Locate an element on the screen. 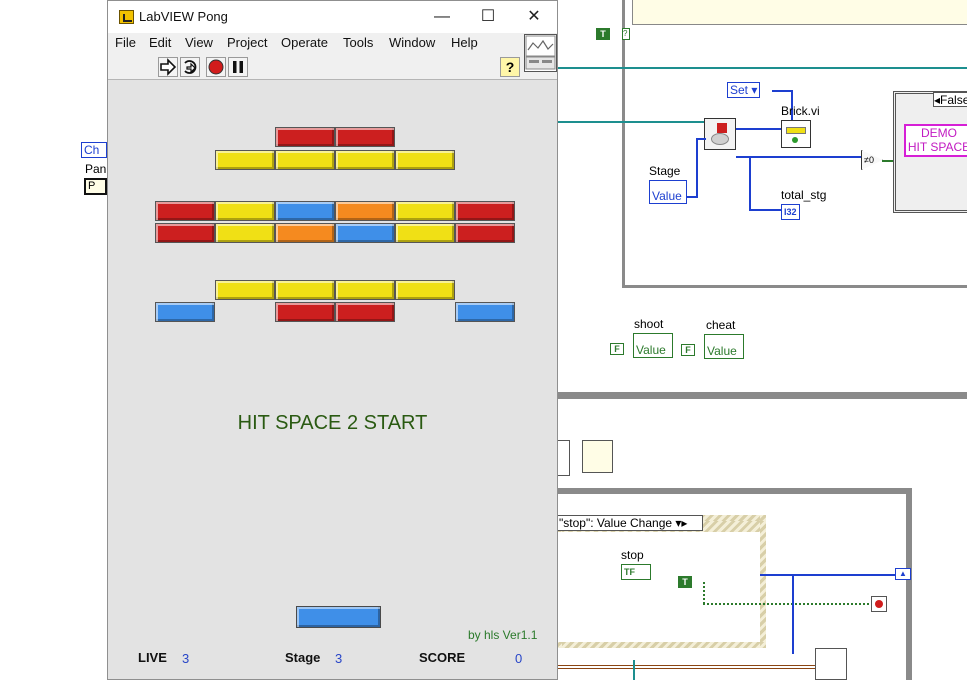 The image size is (967, 680). live-value: 3 is located at coordinates (186, 658).